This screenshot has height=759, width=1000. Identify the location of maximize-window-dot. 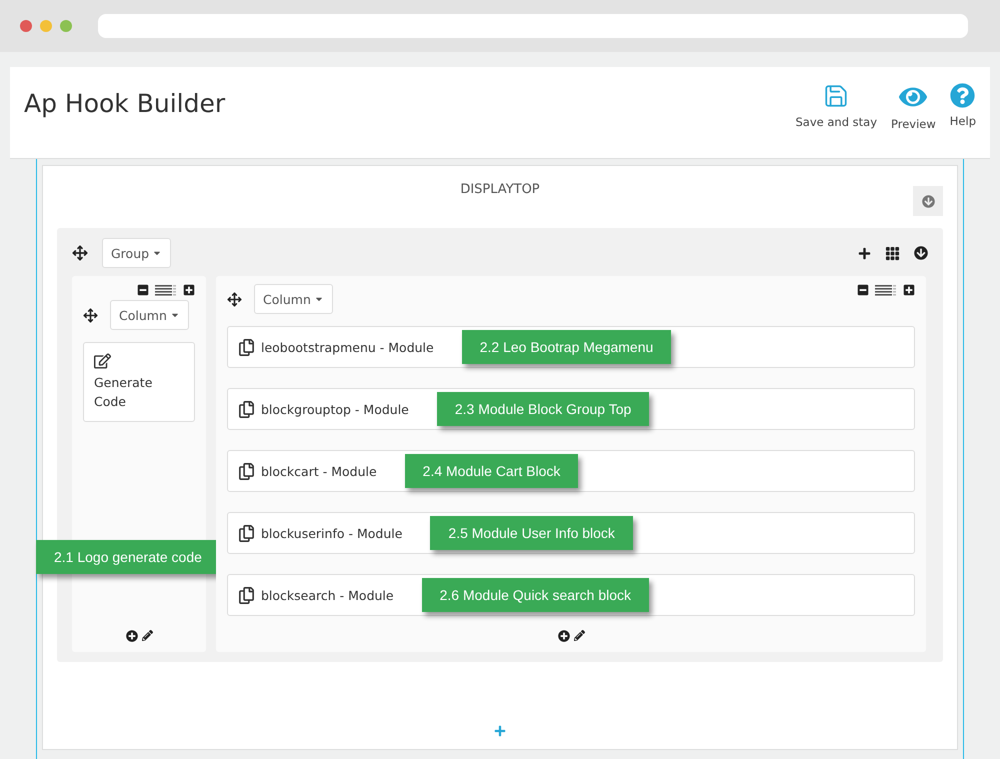
(66, 26).